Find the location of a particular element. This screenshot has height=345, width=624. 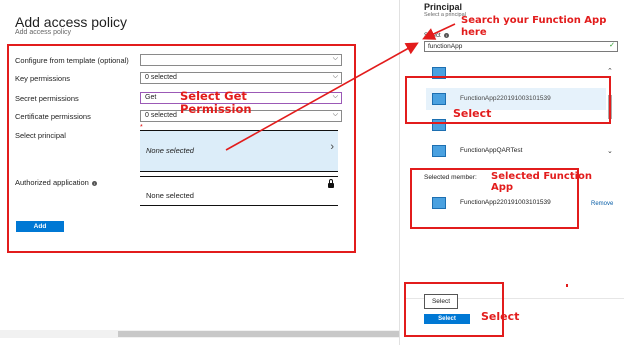

annotation-select-get: Select Get Permission is located at coordinates (216, 102).